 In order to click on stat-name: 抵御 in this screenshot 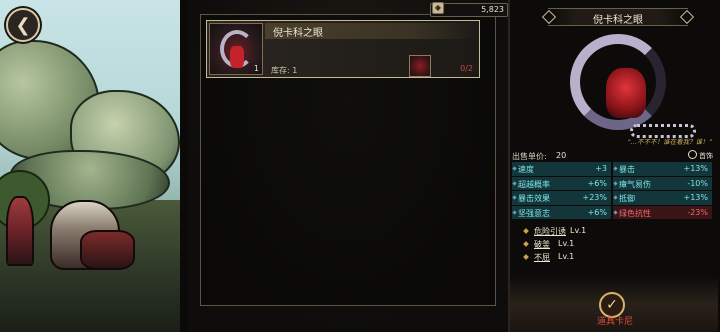, I will do `click(627, 198)`.